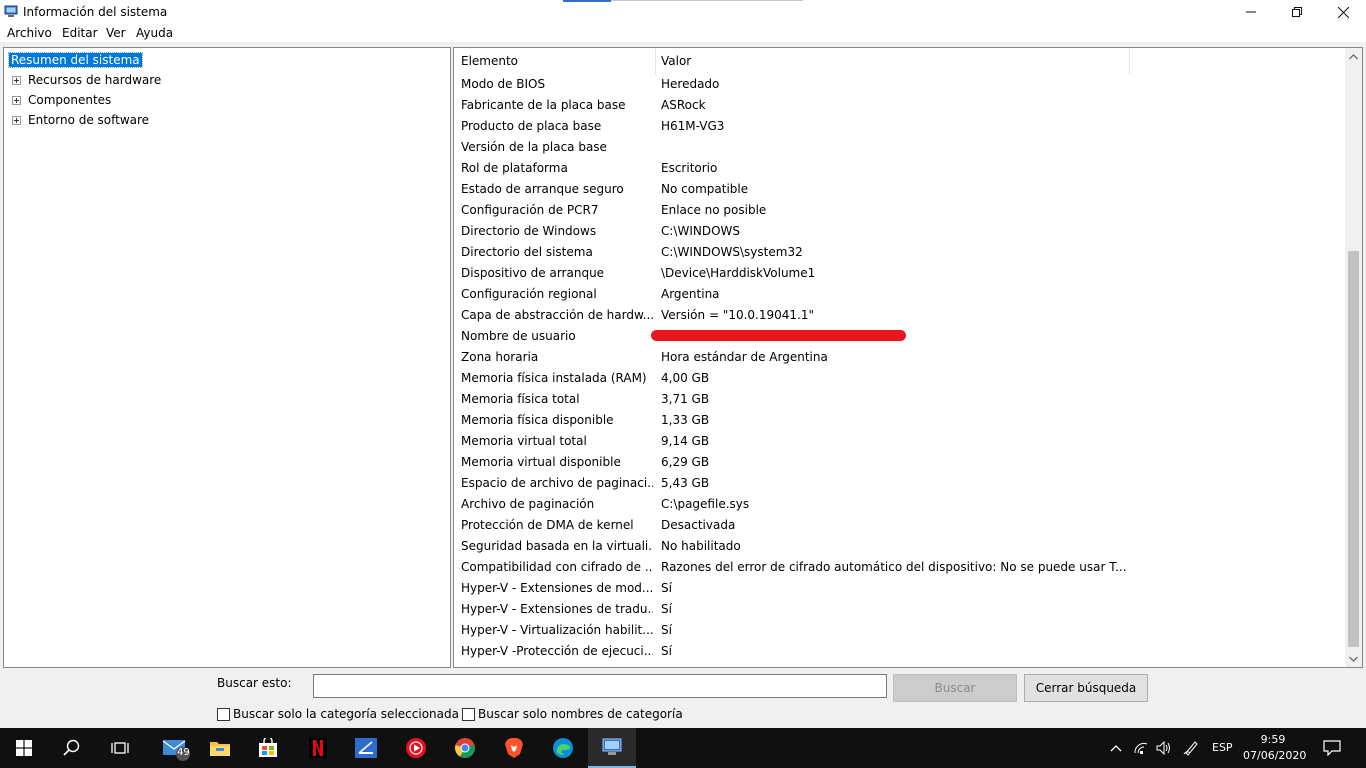 Image resolution: width=1366 pixels, height=768 pixels. Describe the element at coordinates (899, 588) in the screenshot. I see `table-row: Hyper-V - Extensiones de mod... Sí` at that location.